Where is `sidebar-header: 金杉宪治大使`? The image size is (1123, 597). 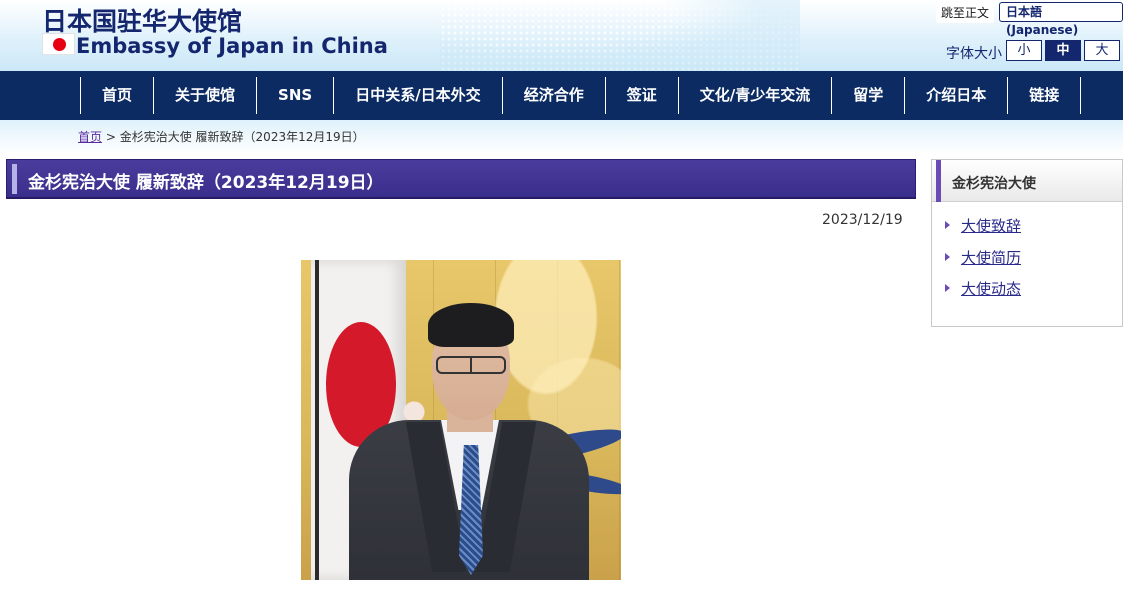 sidebar-header: 金杉宪治大使 is located at coordinates (1027, 181).